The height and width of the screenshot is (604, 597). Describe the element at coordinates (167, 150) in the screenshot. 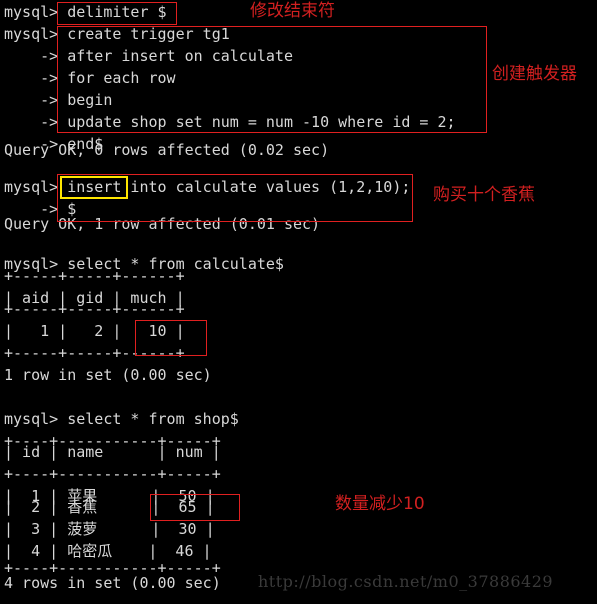

I see `terminal-line: Query OK, 0 rows affected (0.02 sec)` at that location.